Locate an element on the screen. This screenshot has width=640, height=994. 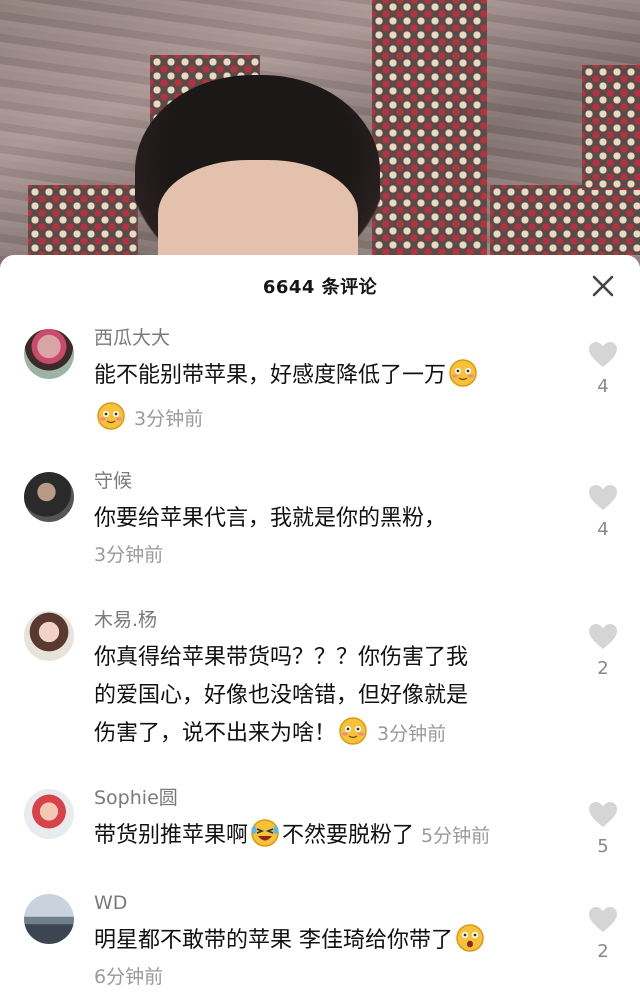
comment-username: 守候 is located at coordinates (322, 481).